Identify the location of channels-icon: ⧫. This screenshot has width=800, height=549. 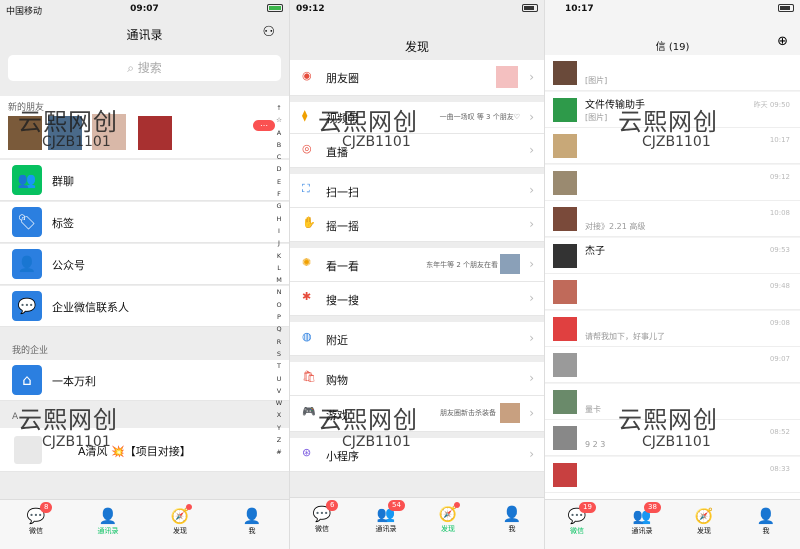
(305, 115).